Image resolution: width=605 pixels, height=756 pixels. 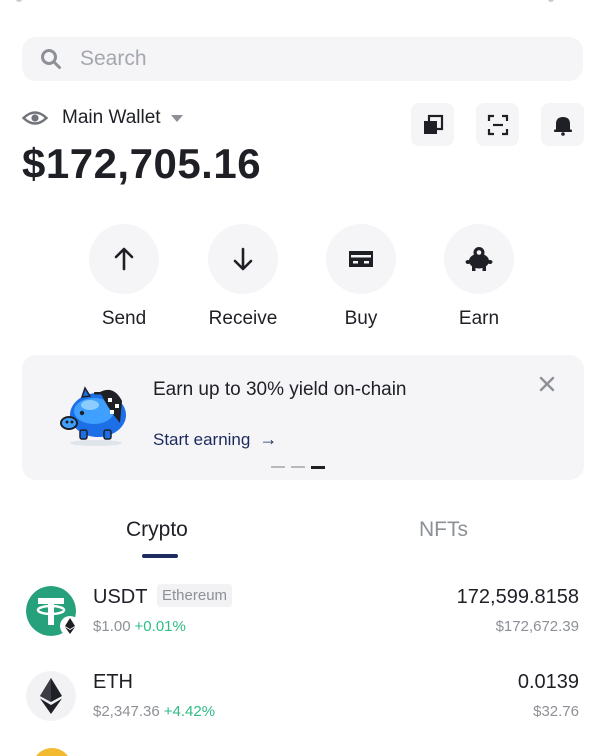 I want to click on network-badge: Ethereum, so click(x=195, y=595).